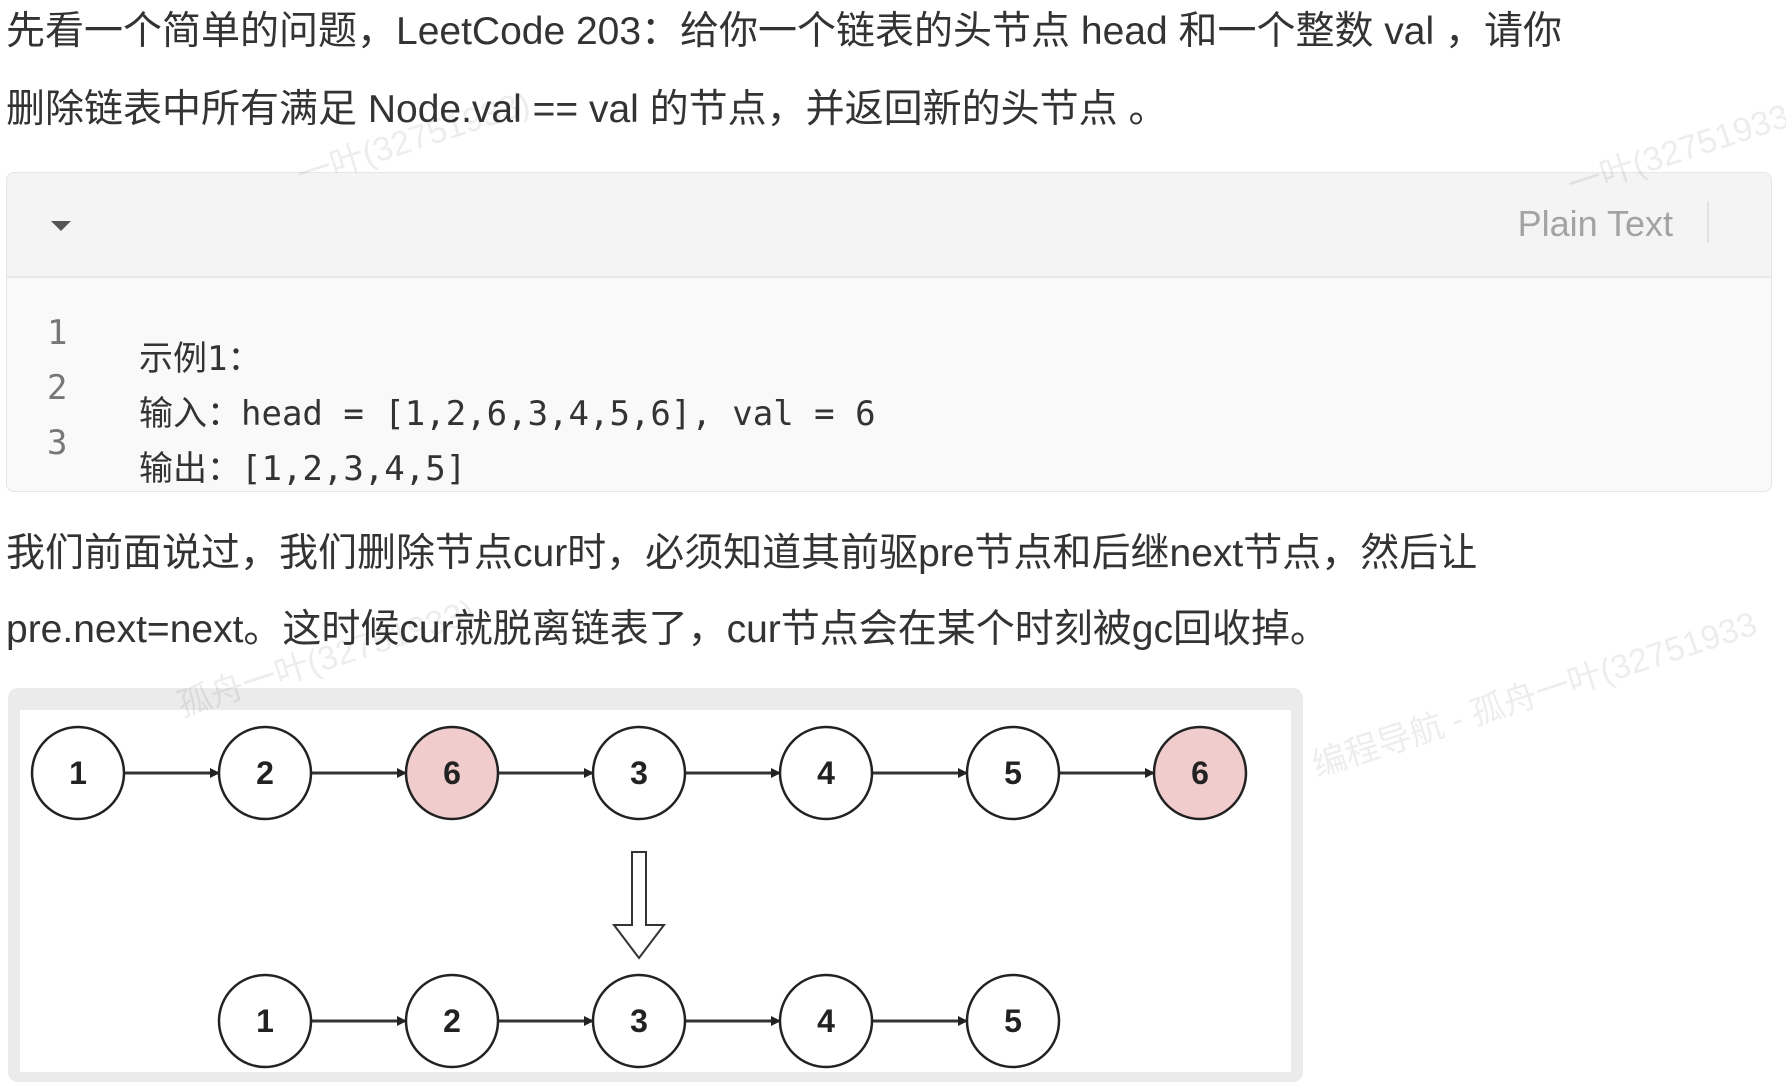 This screenshot has height=1092, width=1786. I want to click on line-number: 1, so click(57, 333).